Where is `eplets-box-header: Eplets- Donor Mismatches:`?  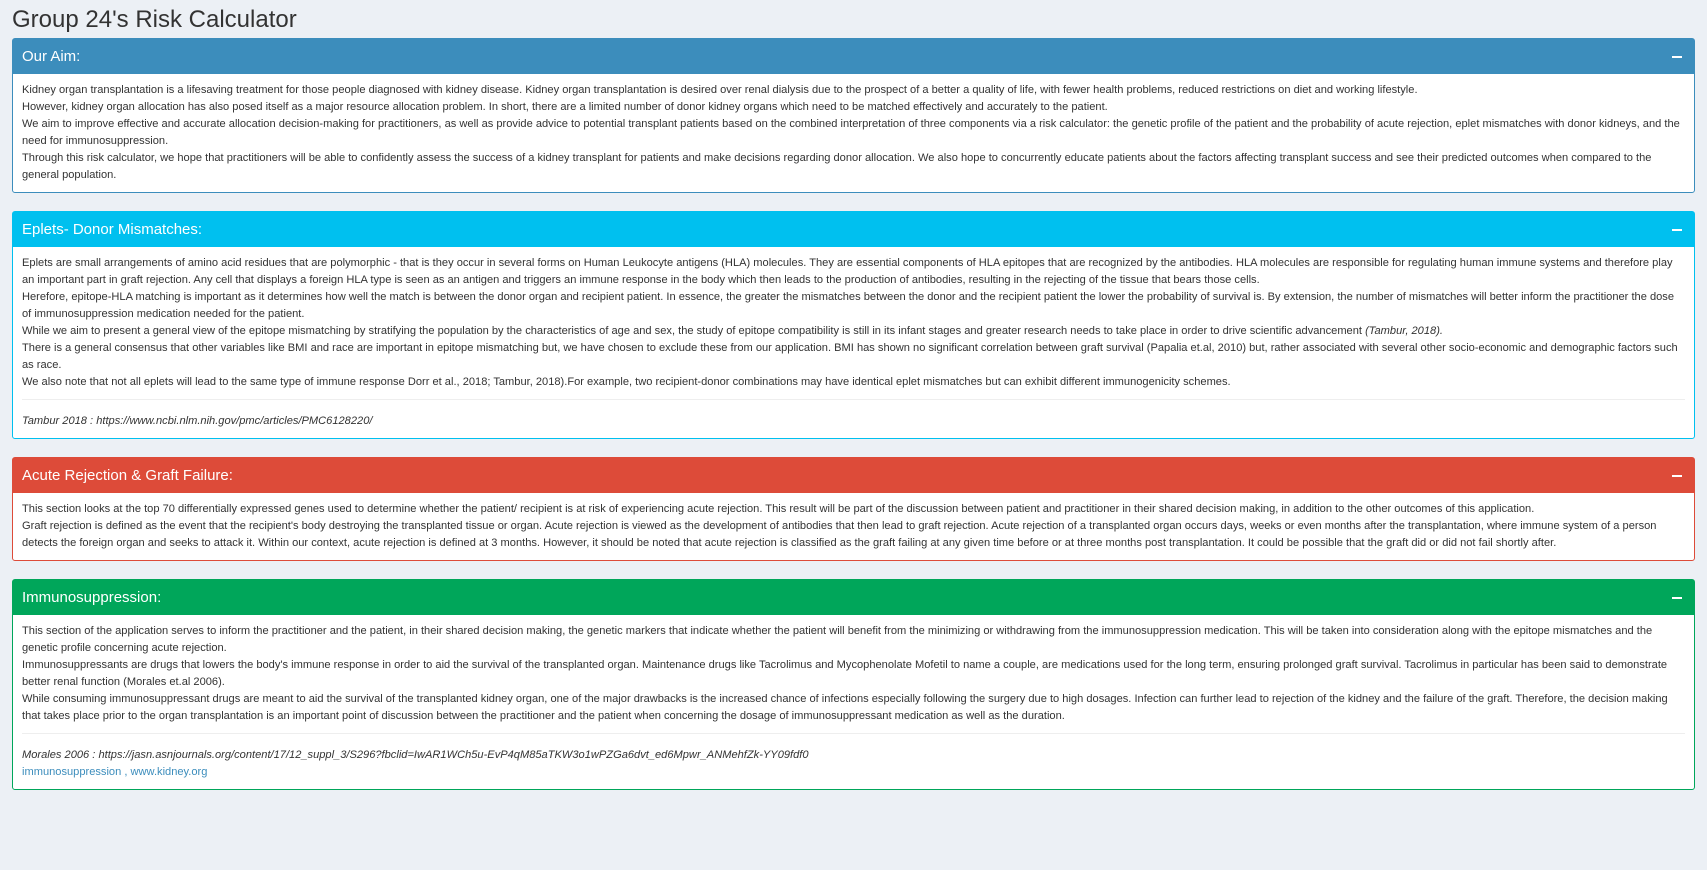
eplets-box-header: Eplets- Donor Mismatches: is located at coordinates (853, 229).